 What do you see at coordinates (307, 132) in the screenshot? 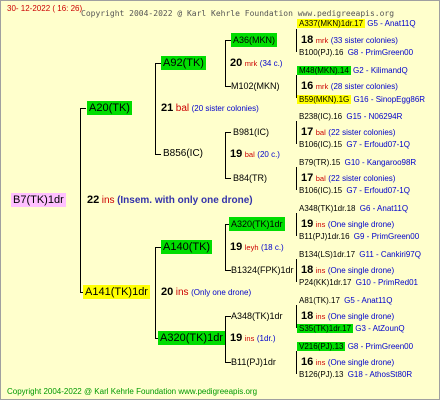
I see `g4-2-num: 17` at bounding box center [307, 132].